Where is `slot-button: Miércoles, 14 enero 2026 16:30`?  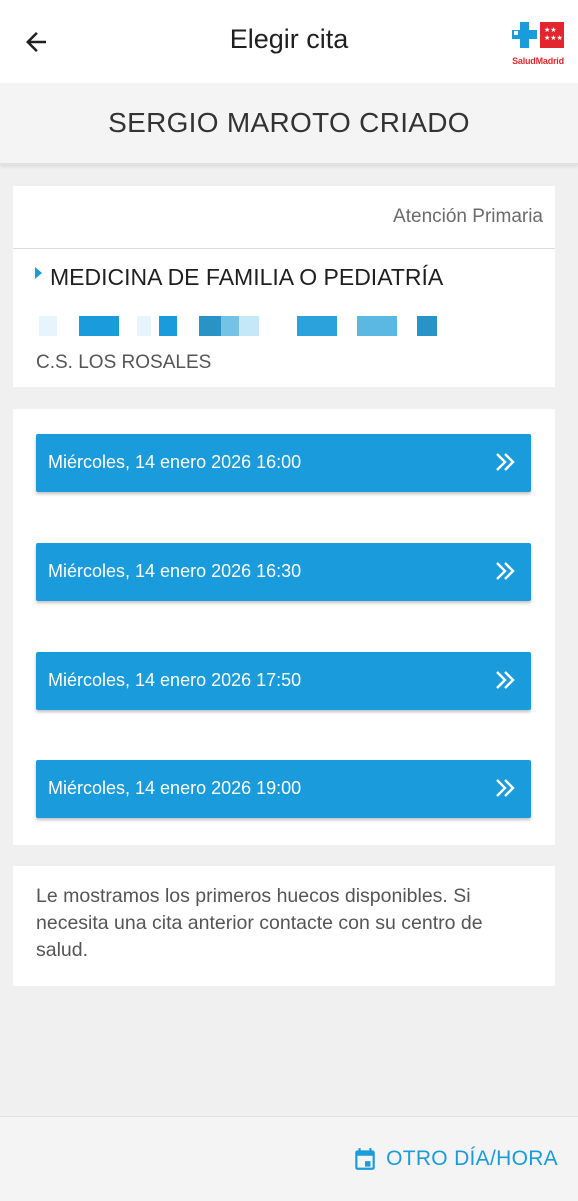 slot-button: Miércoles, 14 enero 2026 16:30 is located at coordinates (283, 572).